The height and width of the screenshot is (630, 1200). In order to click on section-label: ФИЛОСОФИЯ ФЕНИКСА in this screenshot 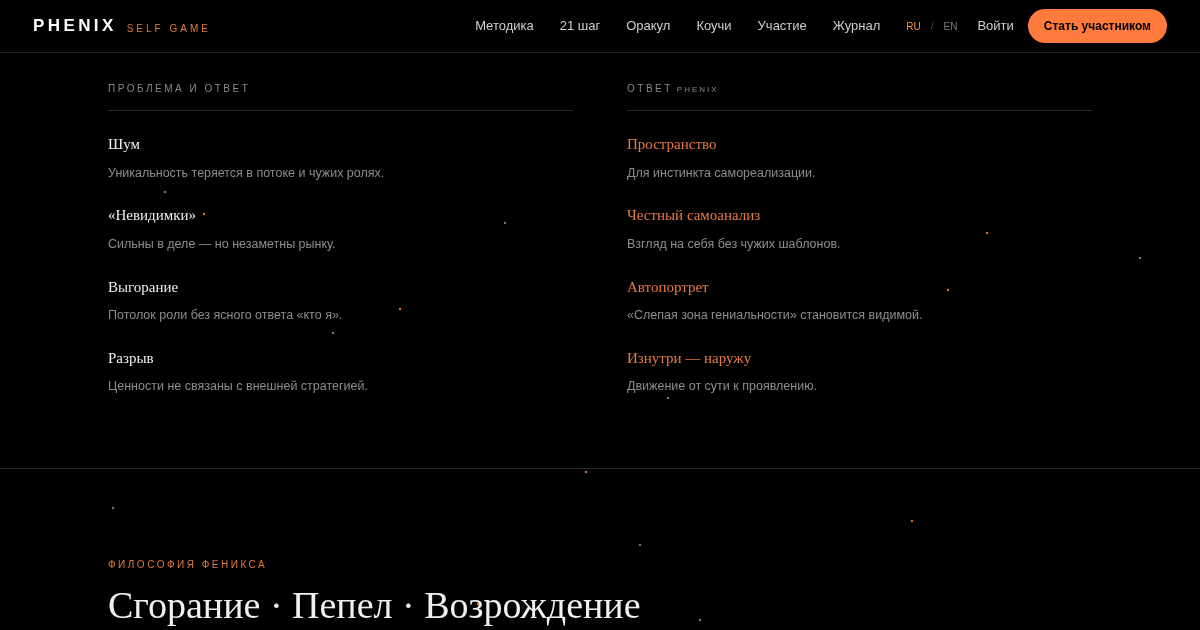, I will do `click(188, 565)`.